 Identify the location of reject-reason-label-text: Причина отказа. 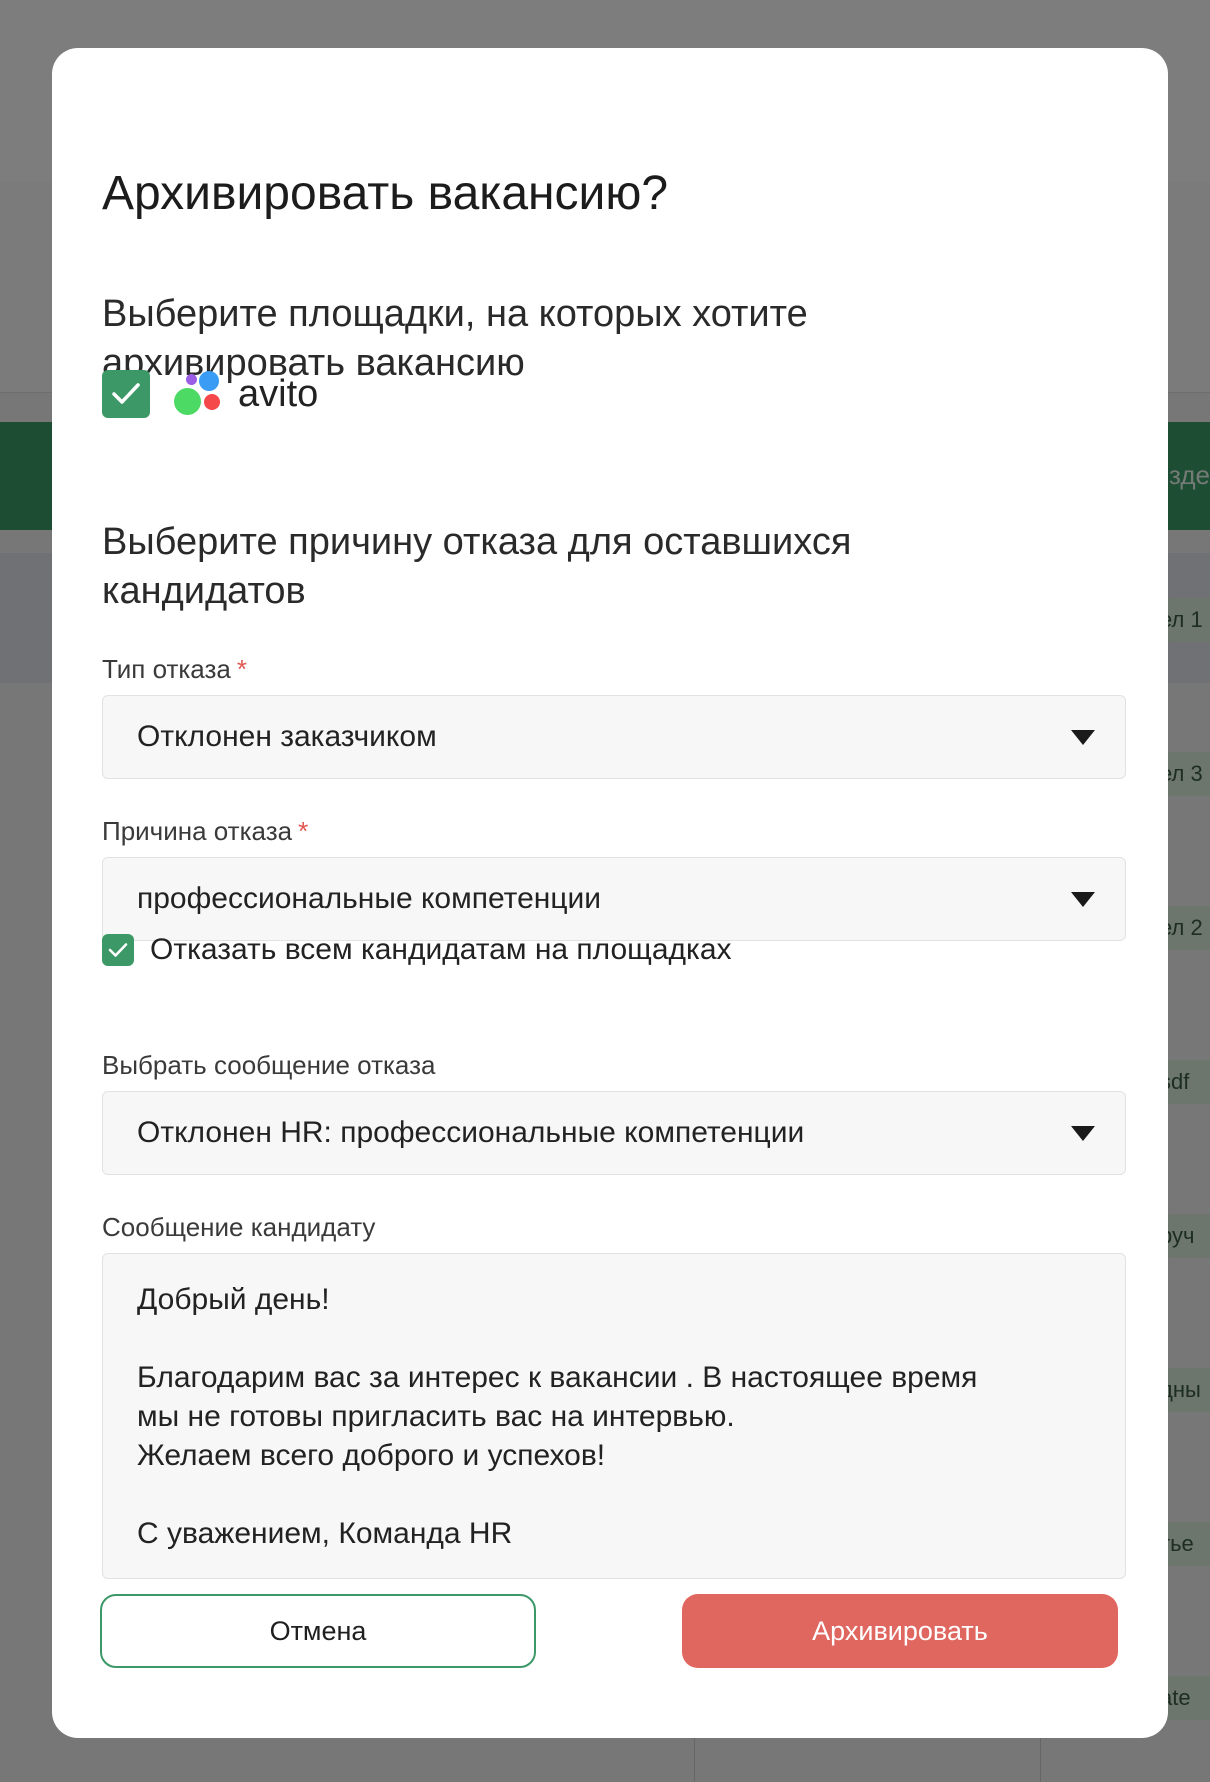
(197, 831).